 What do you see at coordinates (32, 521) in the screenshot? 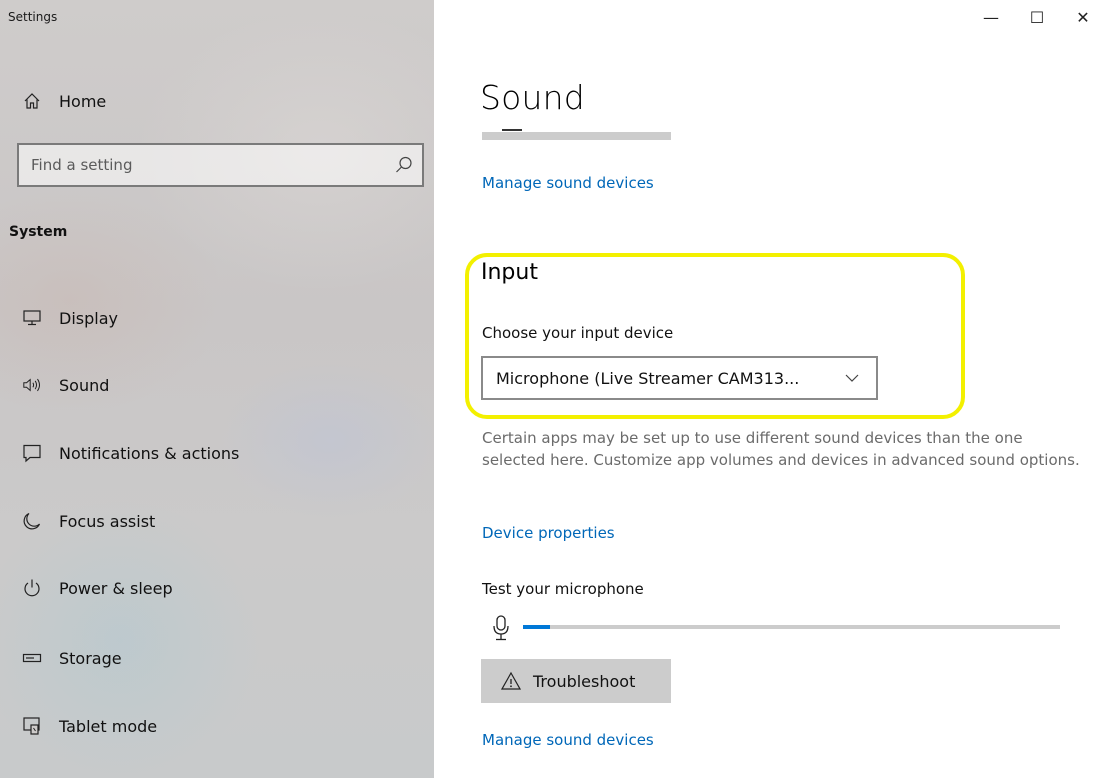
I see `moon-icon` at bounding box center [32, 521].